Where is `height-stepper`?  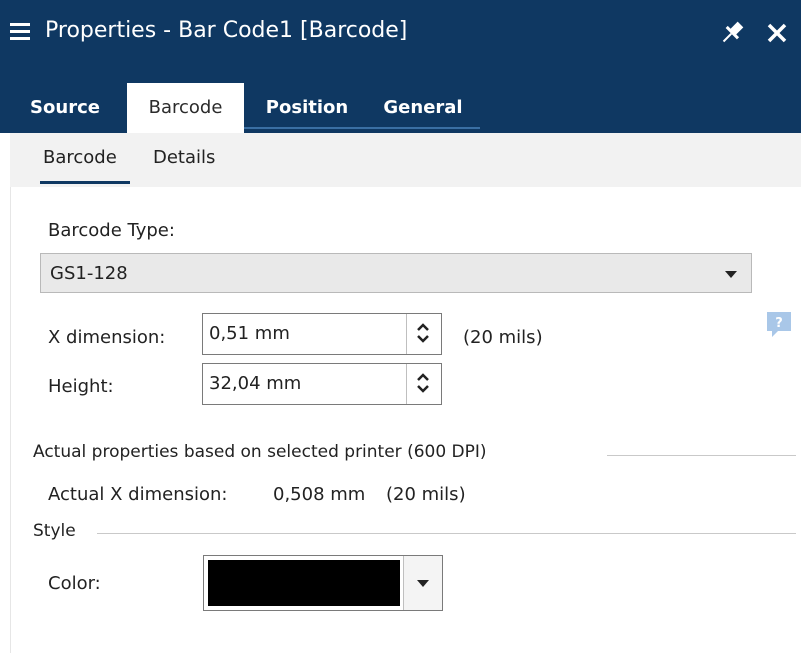
height-stepper is located at coordinates (423, 384).